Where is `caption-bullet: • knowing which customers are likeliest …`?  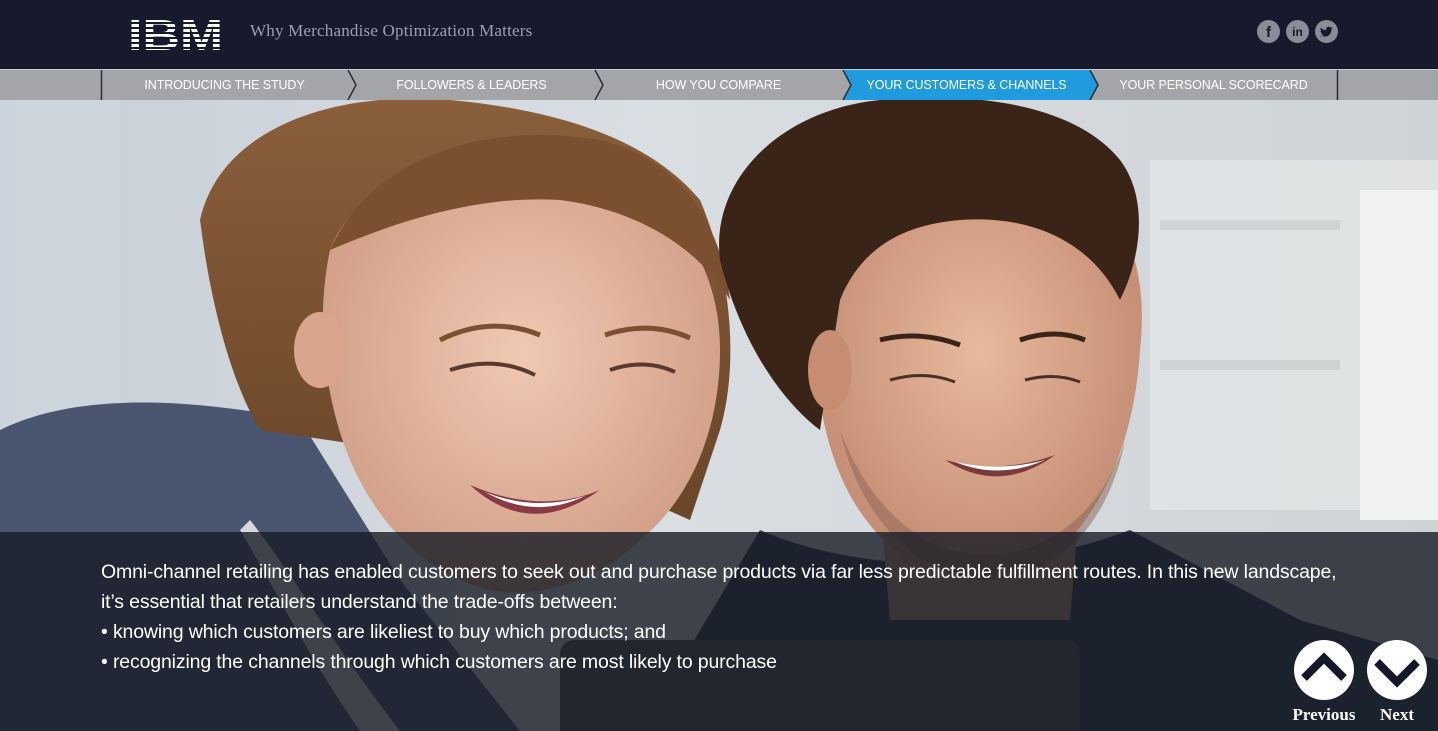 caption-bullet: • knowing which customers are likeliest … is located at coordinates (383, 632).